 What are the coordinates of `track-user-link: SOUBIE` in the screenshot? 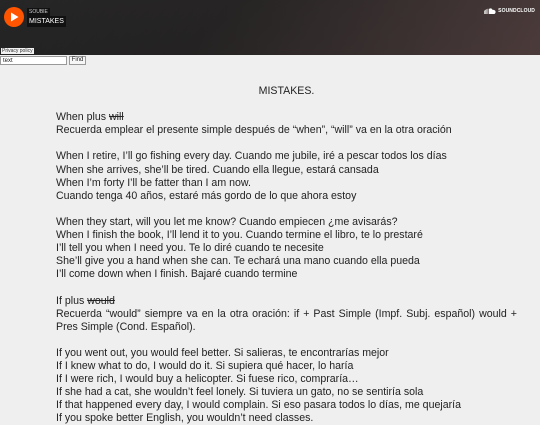 It's located at (38, 12).